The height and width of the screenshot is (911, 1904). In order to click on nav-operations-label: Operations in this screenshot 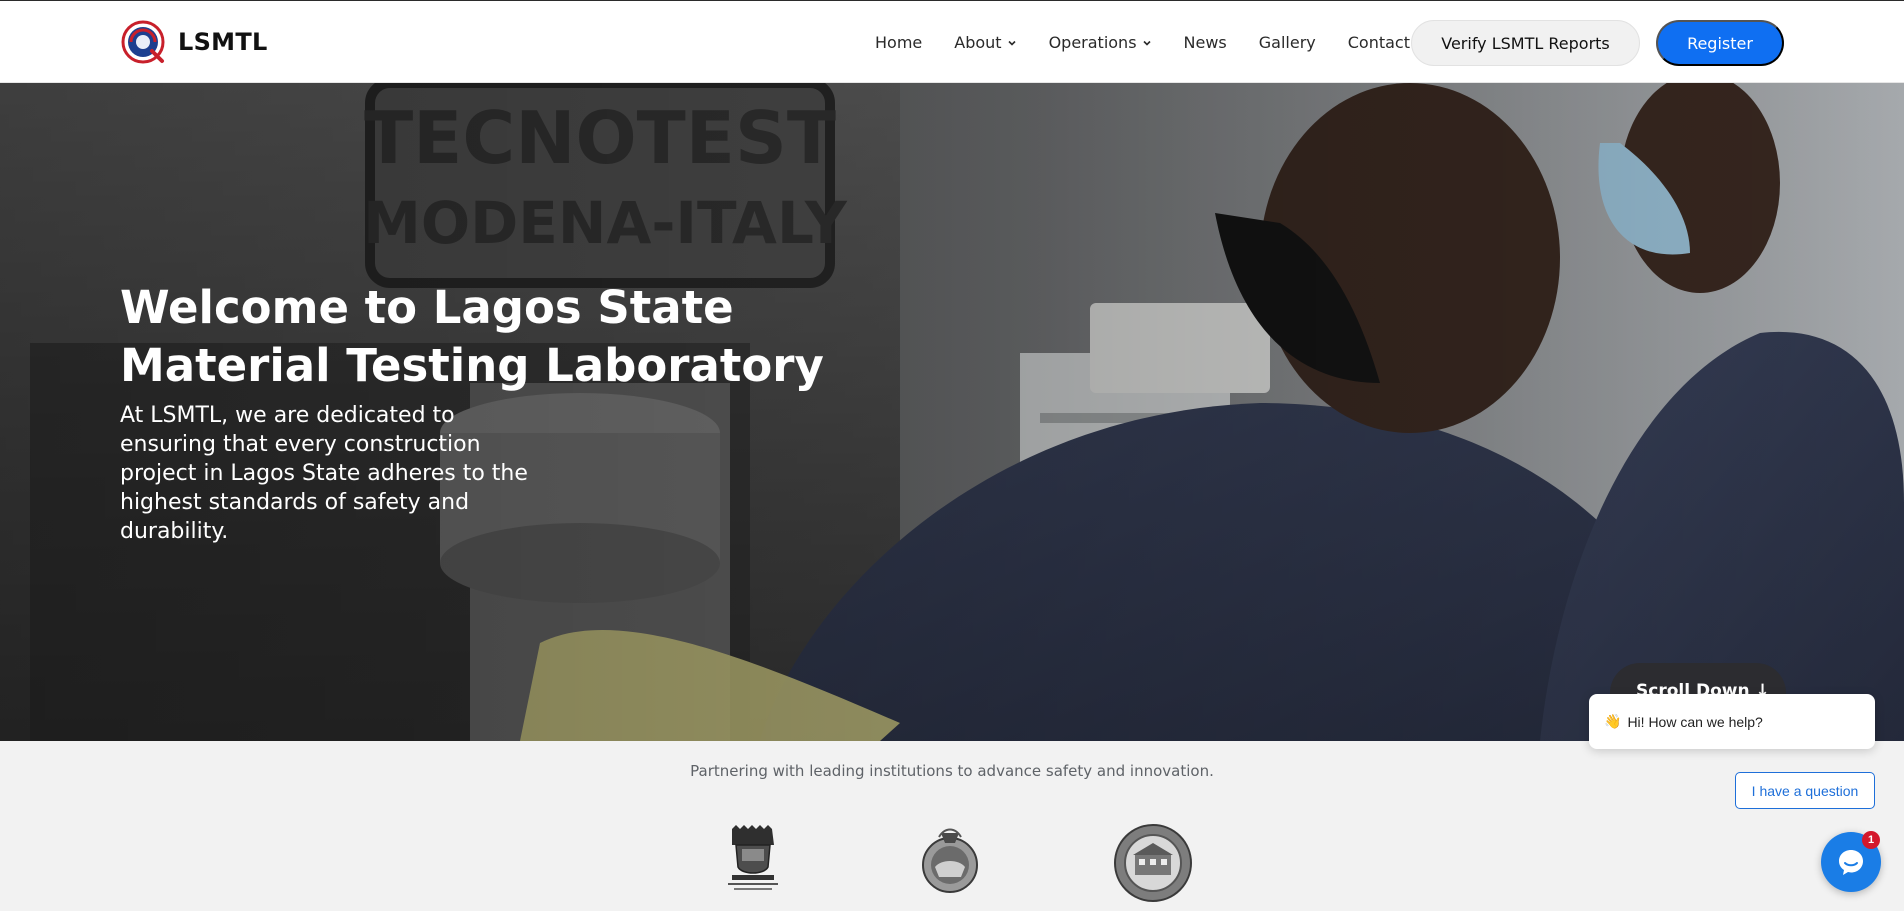, I will do `click(1092, 42)`.